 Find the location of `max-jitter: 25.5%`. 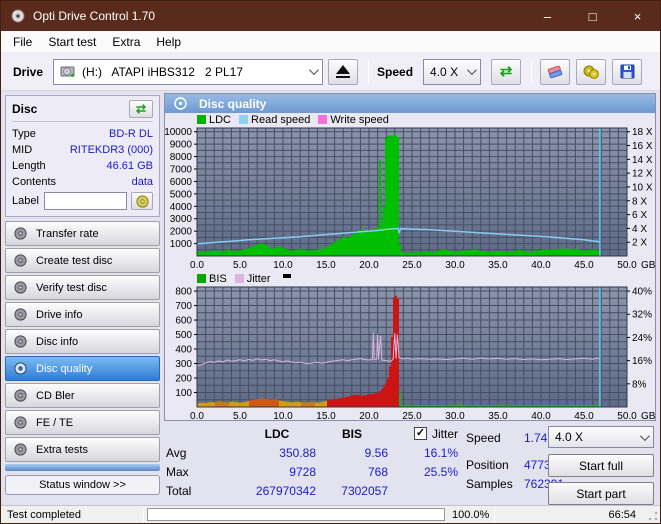

max-jitter: 25.5% is located at coordinates (440, 471).